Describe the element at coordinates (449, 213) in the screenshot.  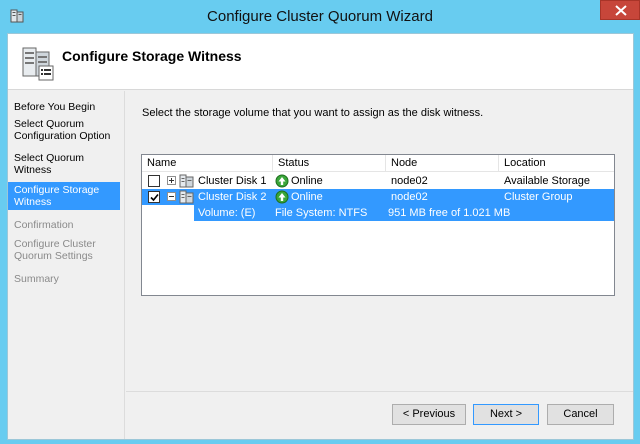
I see `free-space-label: 951 MB free of 1.021 MB` at that location.